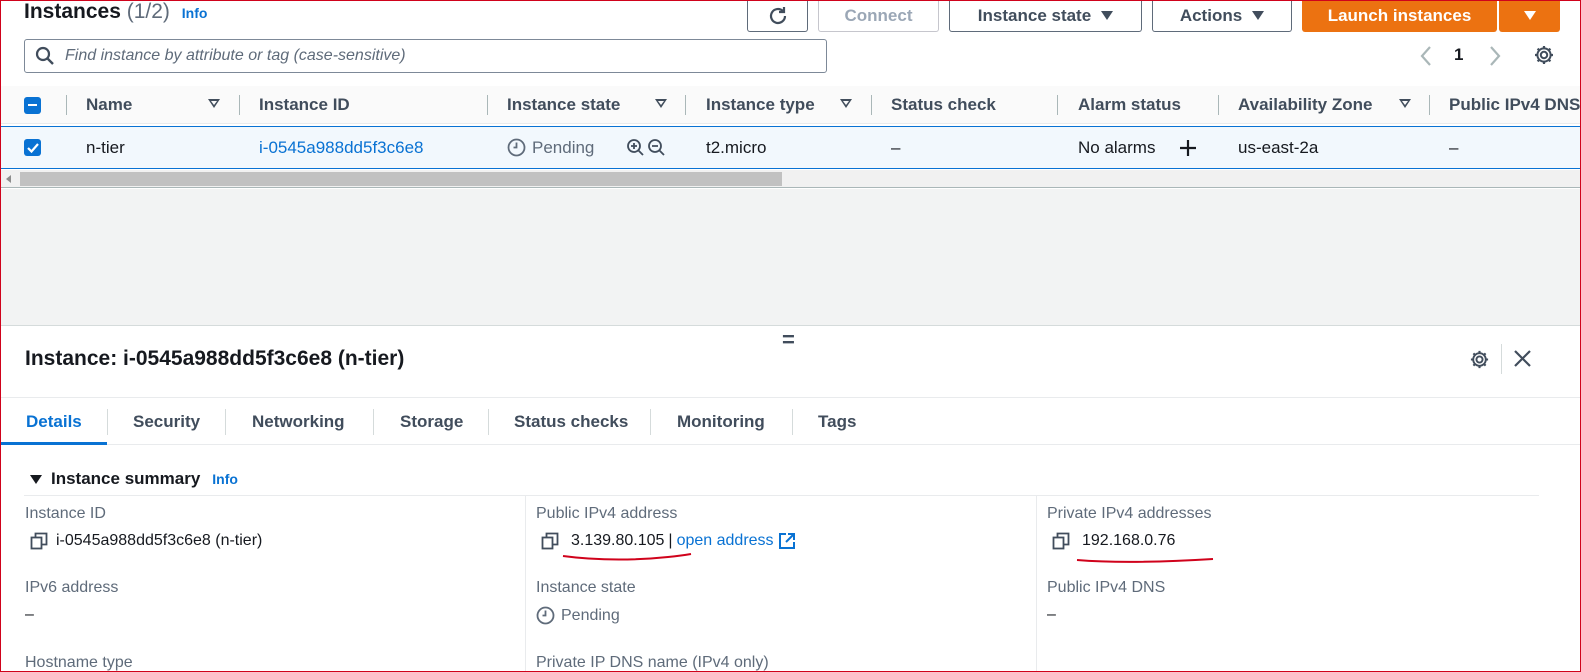  I want to click on launch-dropdown-button, so click(1529, 16).